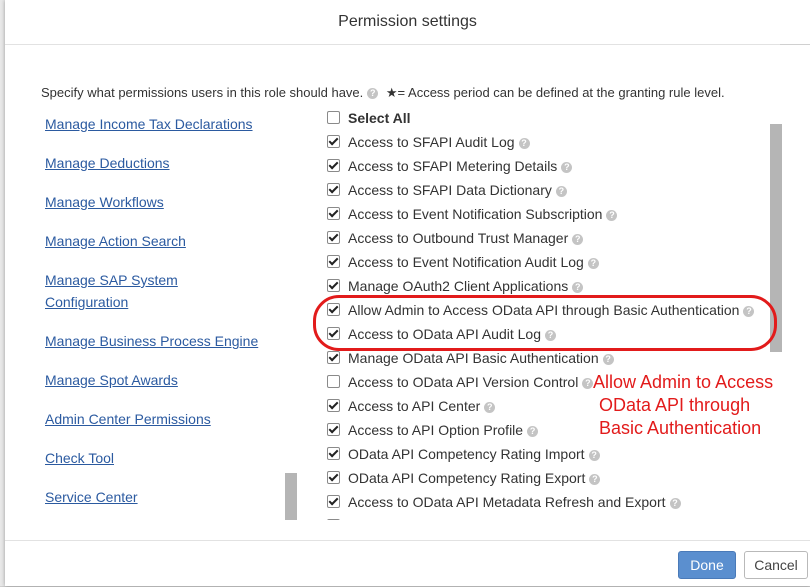 Image resolution: width=810 pixels, height=587 pixels. What do you see at coordinates (458, 286) in the screenshot?
I see `permission-label-text: Manage OAuth2 Client Applications` at bounding box center [458, 286].